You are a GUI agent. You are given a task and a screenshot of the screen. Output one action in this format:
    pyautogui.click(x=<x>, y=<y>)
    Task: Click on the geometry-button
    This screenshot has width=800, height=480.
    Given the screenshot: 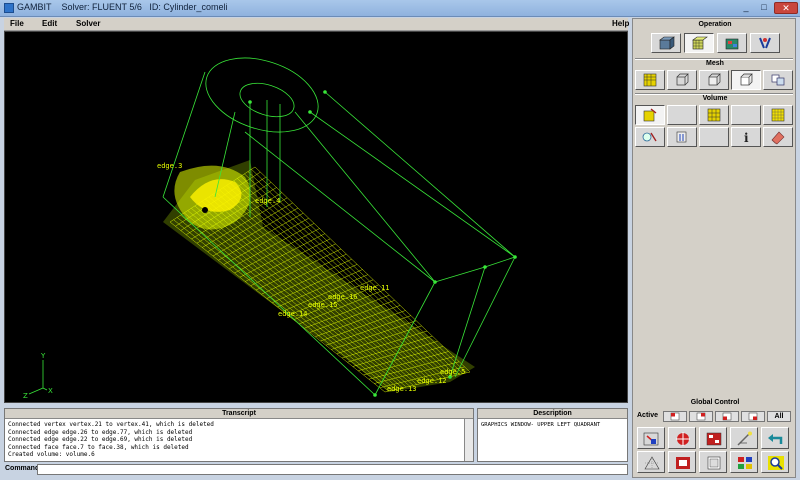 What is the action you would take?
    pyautogui.click(x=666, y=43)
    